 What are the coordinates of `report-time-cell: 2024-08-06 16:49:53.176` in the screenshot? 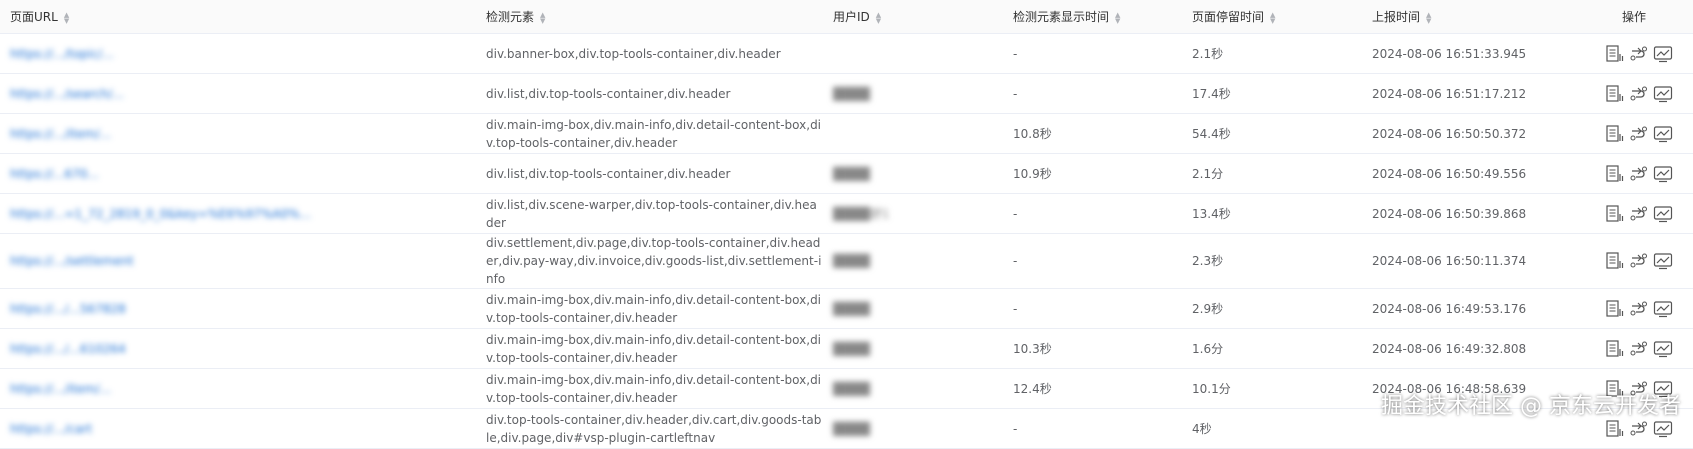 It's located at (1468, 308).